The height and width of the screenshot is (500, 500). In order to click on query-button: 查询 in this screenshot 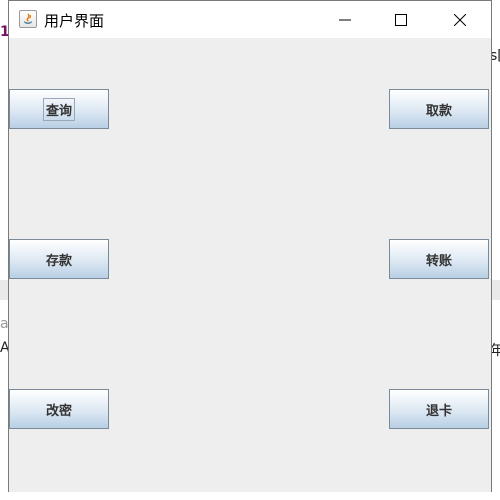, I will do `click(59, 109)`.